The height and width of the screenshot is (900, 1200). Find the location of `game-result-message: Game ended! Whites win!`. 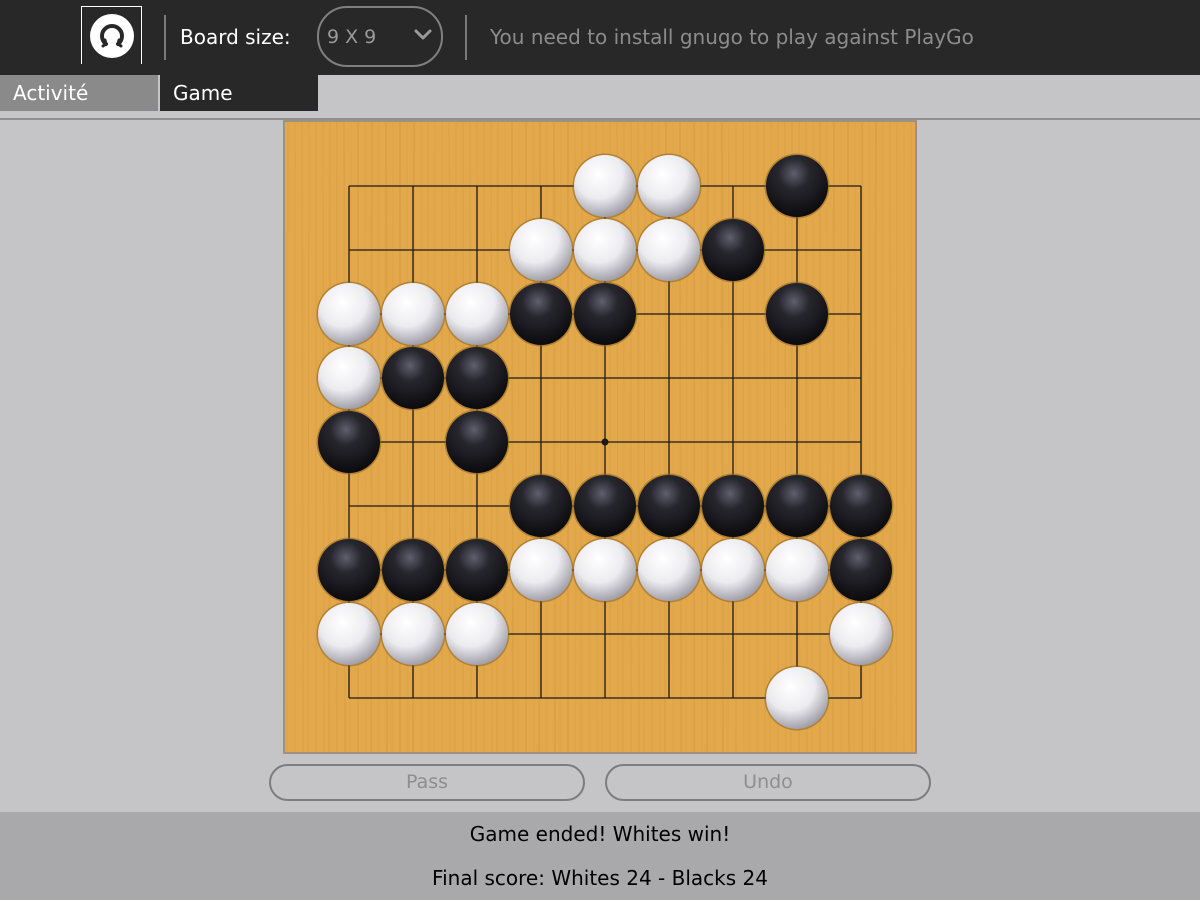

game-result-message: Game ended! Whites win! is located at coordinates (600, 834).